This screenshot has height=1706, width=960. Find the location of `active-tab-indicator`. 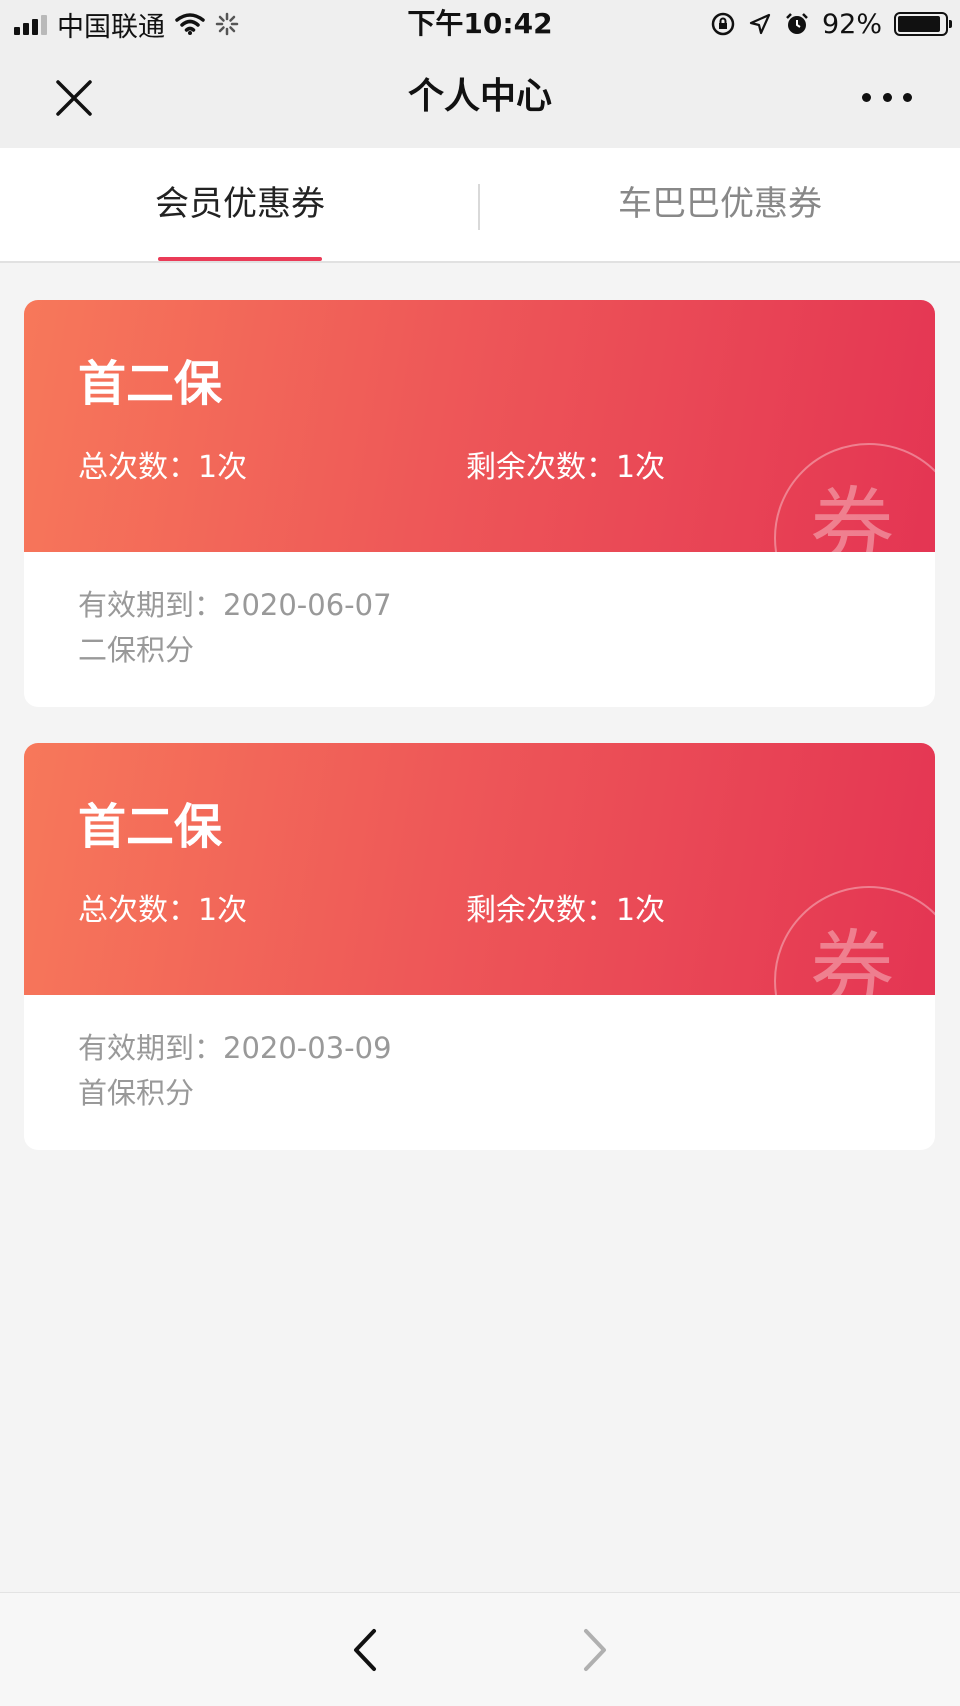

active-tab-indicator is located at coordinates (240, 259).